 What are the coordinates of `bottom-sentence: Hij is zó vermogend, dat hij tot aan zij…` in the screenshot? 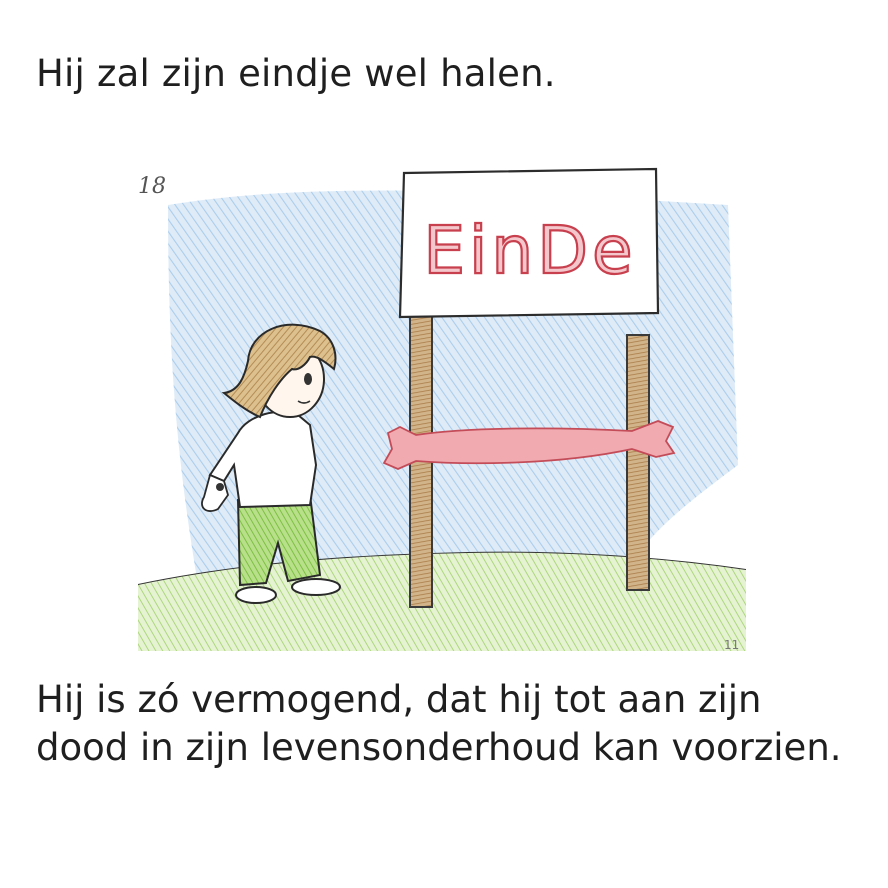 It's located at (439, 723).